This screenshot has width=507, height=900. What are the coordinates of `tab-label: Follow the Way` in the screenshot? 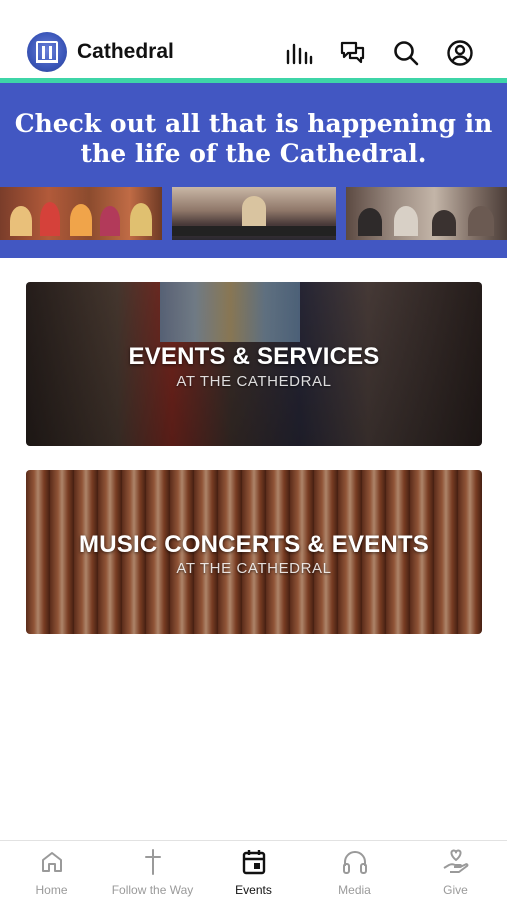 It's located at (152, 890).